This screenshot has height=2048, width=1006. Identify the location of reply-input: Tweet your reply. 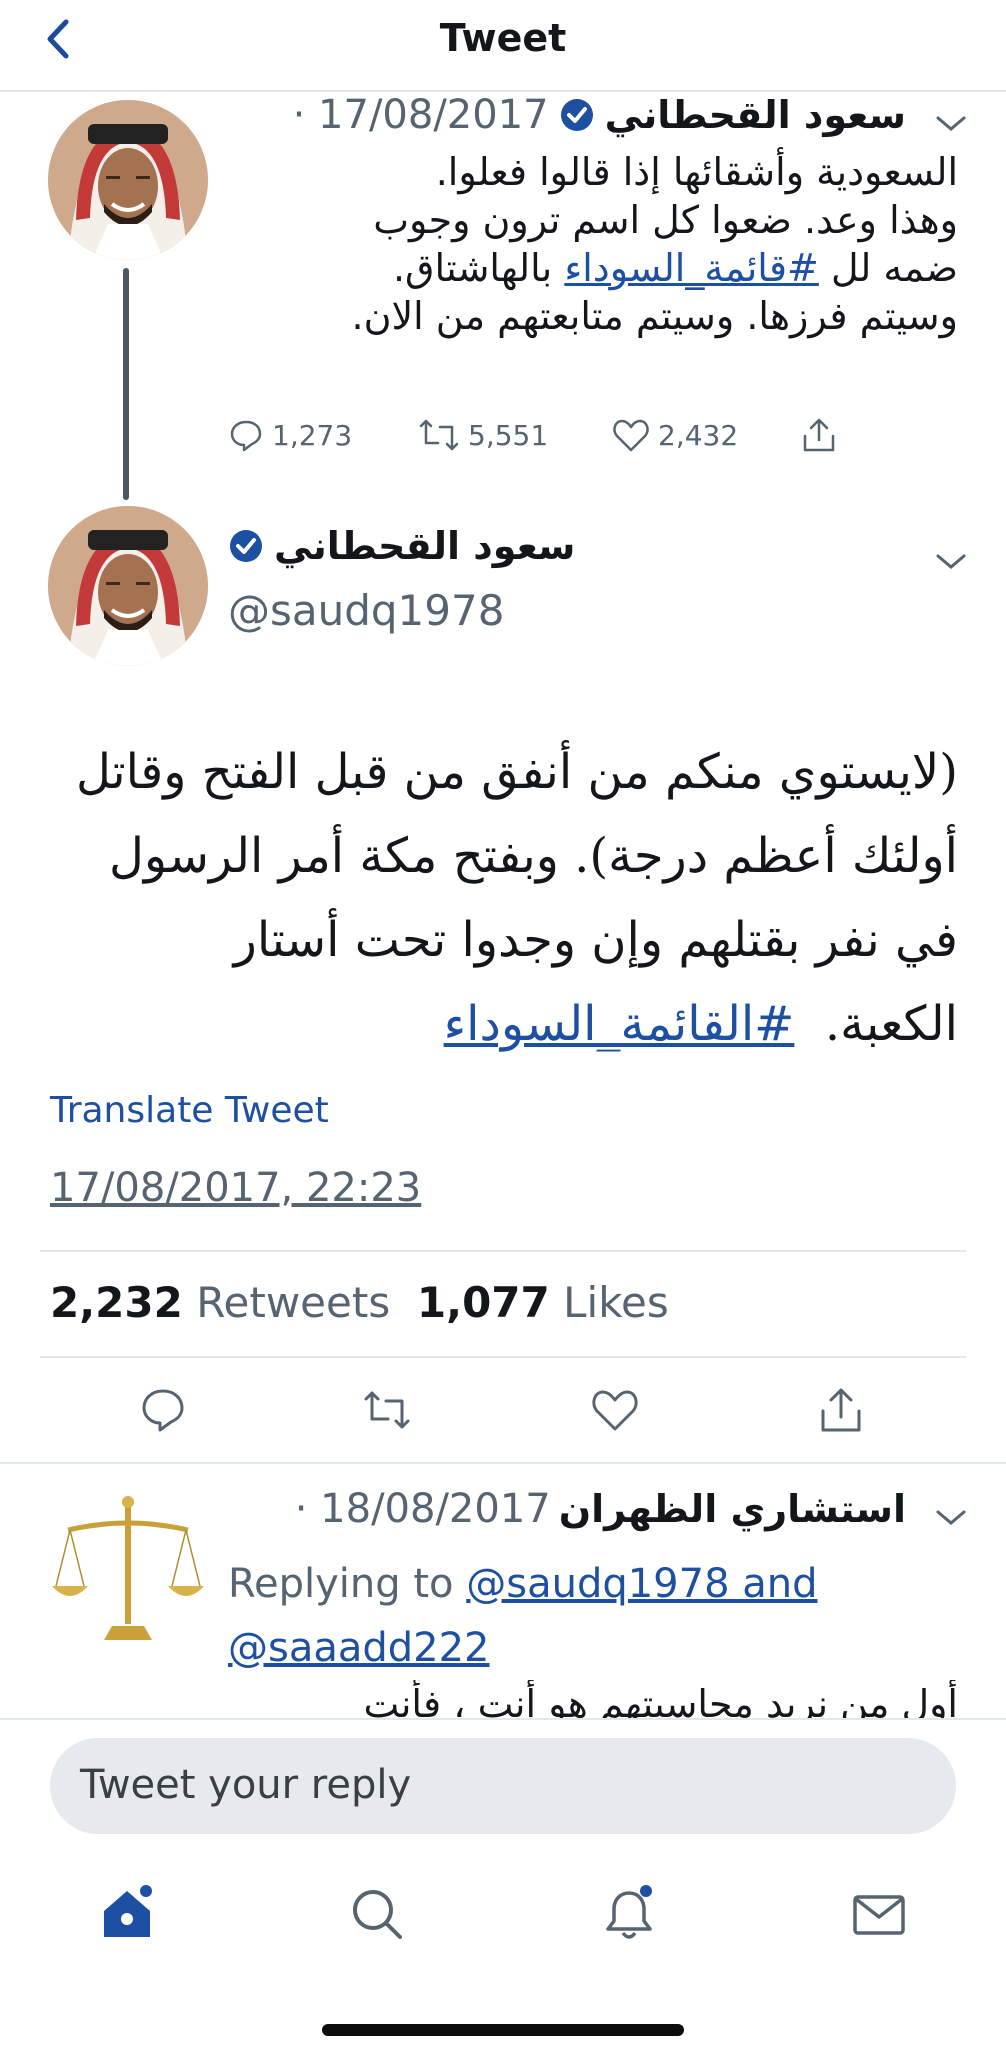
(503, 1786).